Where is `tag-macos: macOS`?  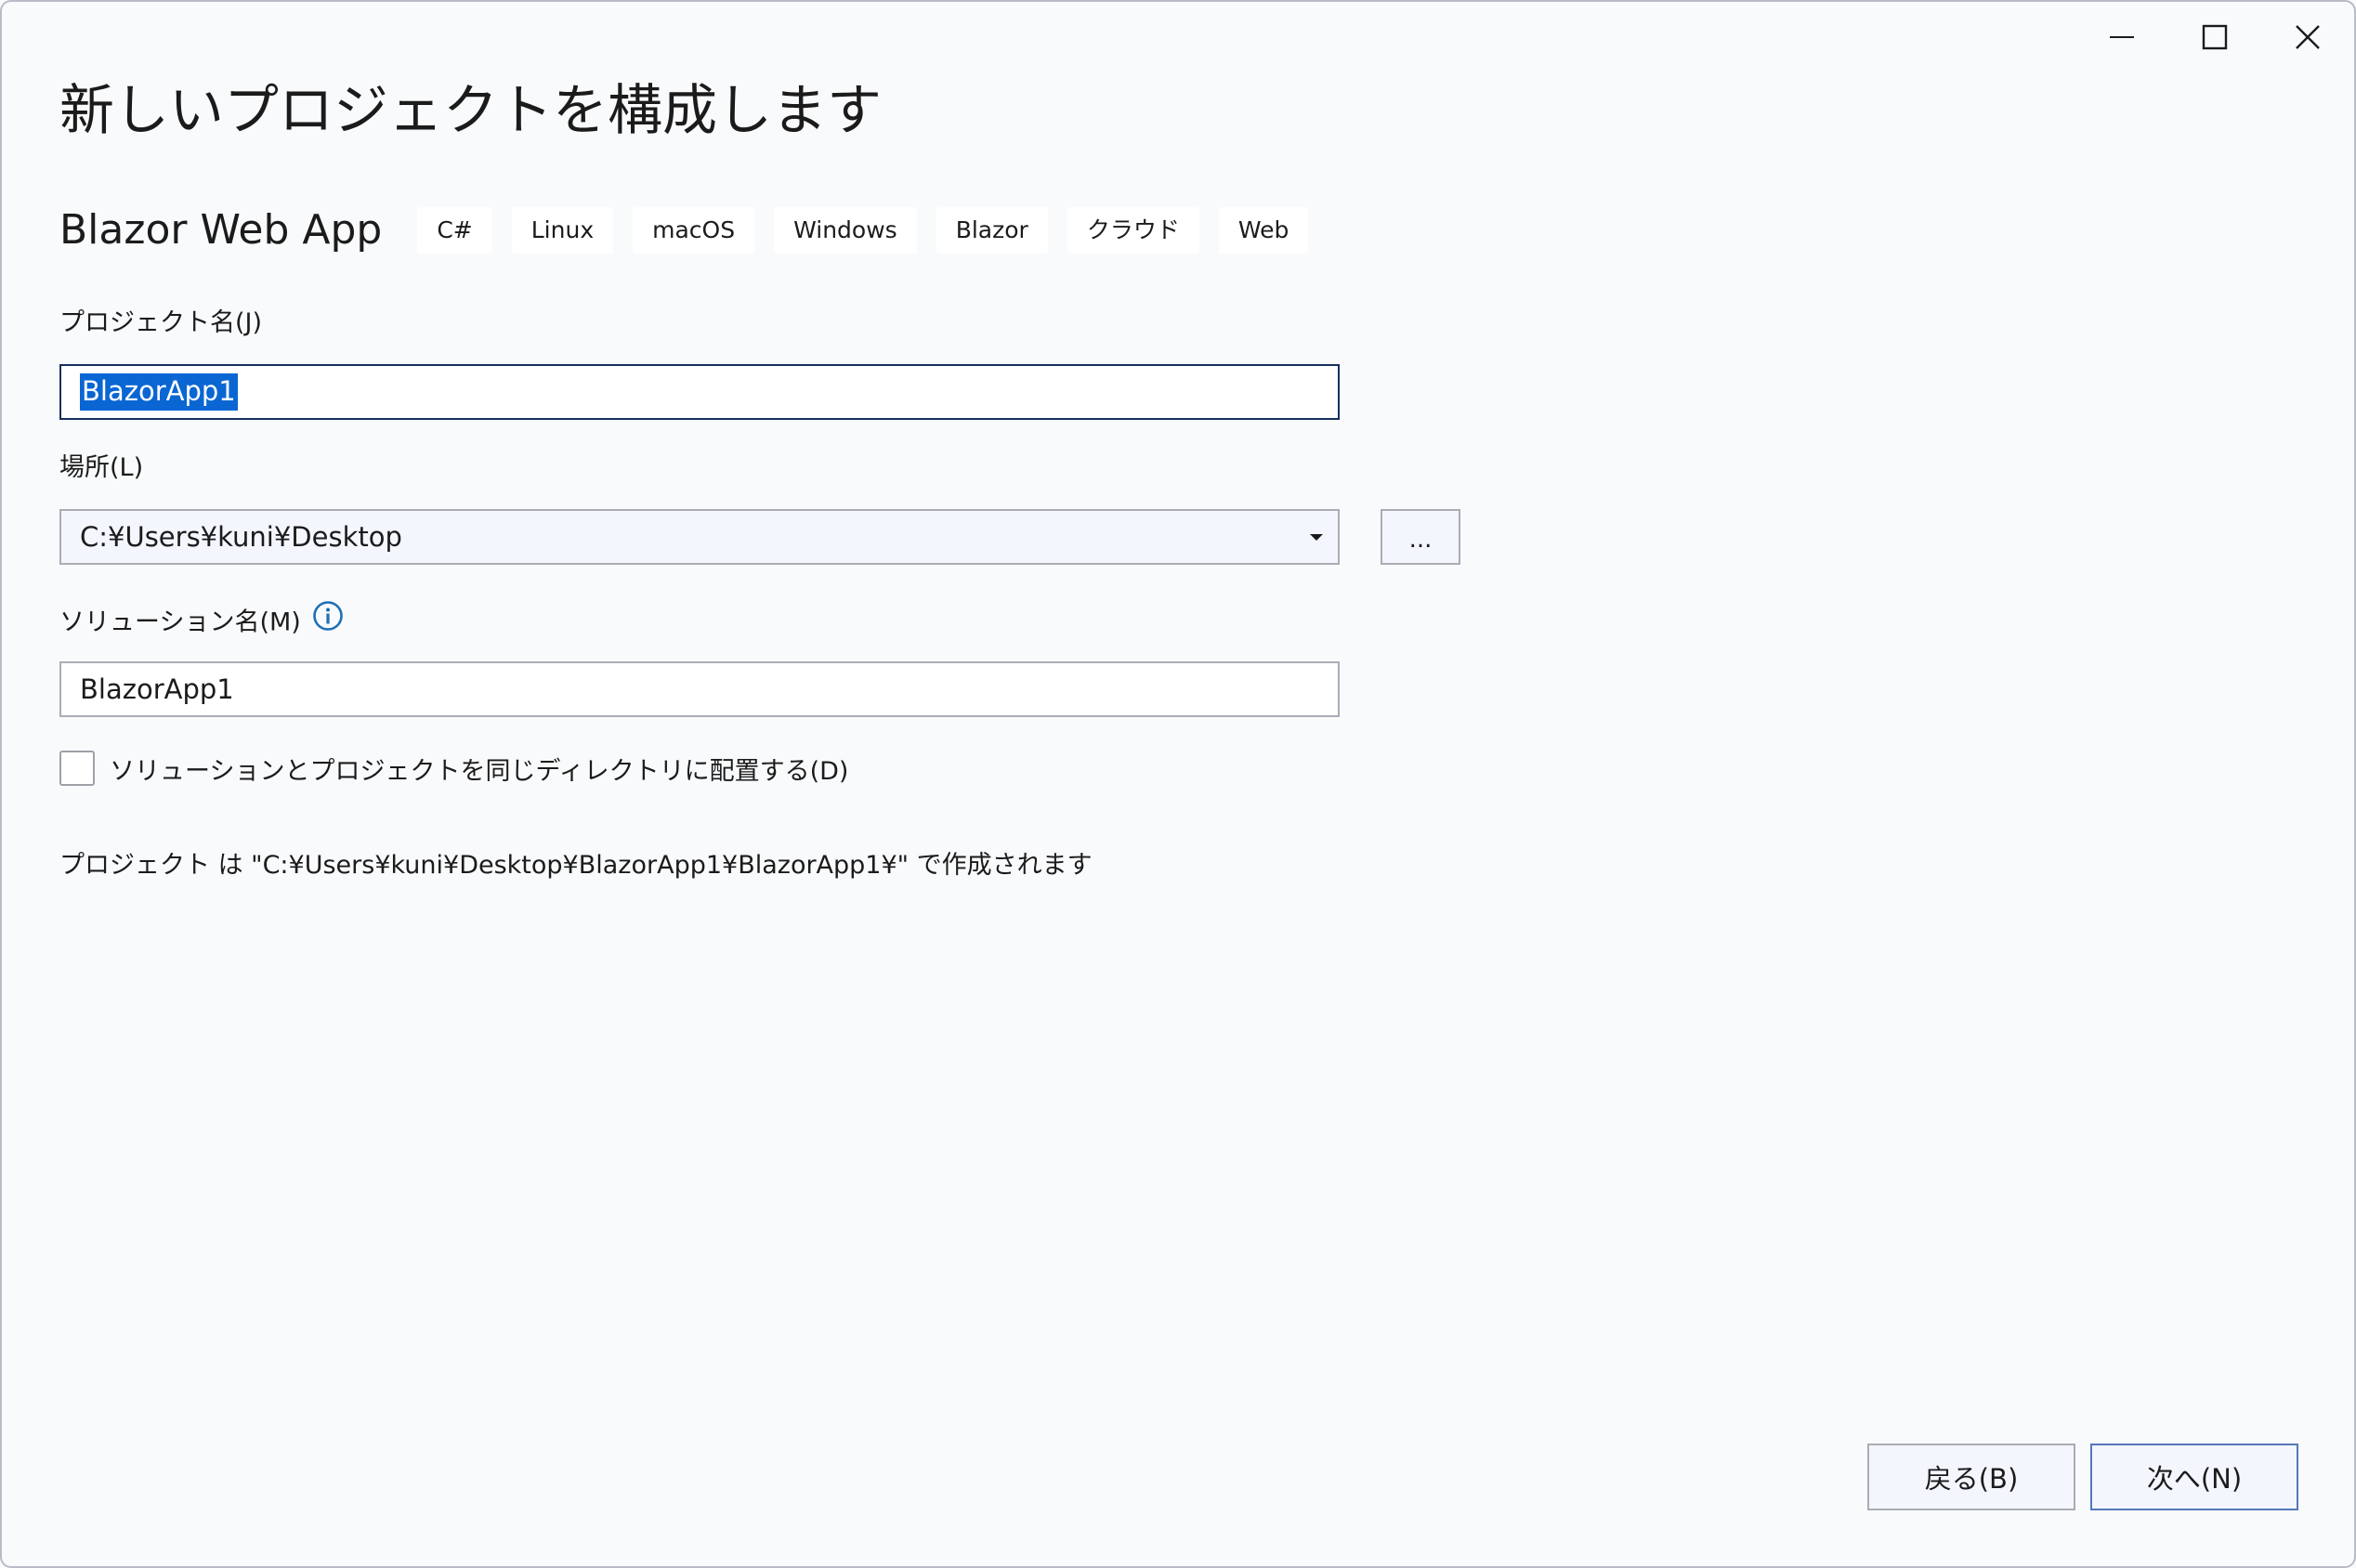 tag-macos: macOS is located at coordinates (694, 230).